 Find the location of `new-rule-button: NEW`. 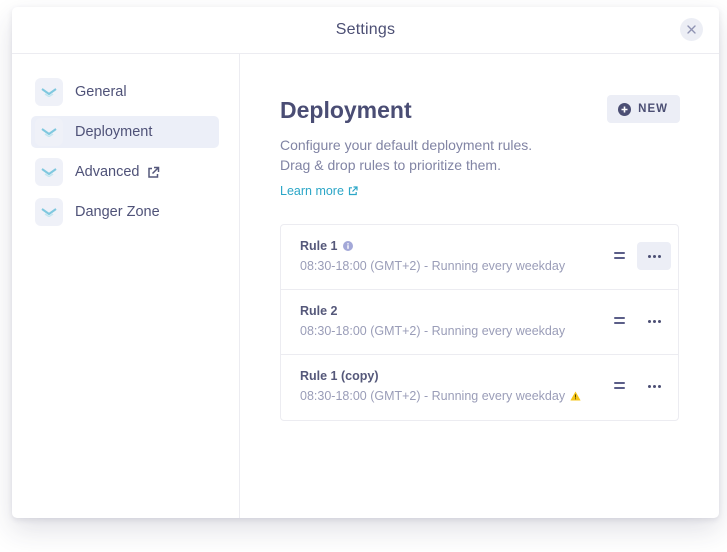

new-rule-button: NEW is located at coordinates (643, 109).